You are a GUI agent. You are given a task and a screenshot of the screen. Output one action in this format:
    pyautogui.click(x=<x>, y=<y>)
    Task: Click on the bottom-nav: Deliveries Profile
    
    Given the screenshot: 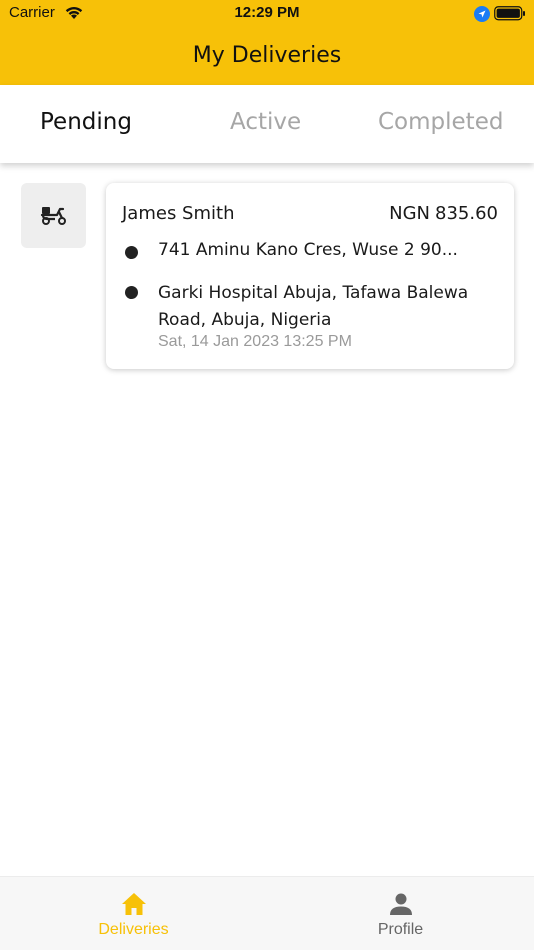 What is the action you would take?
    pyautogui.click(x=267, y=913)
    